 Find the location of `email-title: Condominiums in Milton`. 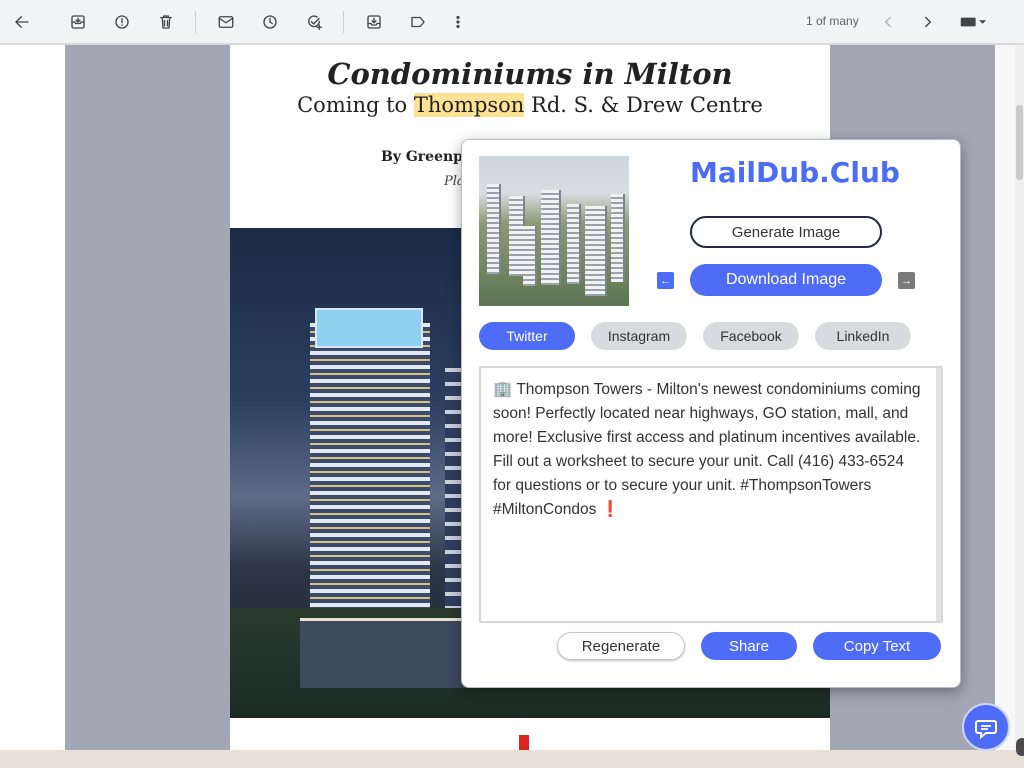

email-title: Condominiums in Milton is located at coordinates (530, 74).